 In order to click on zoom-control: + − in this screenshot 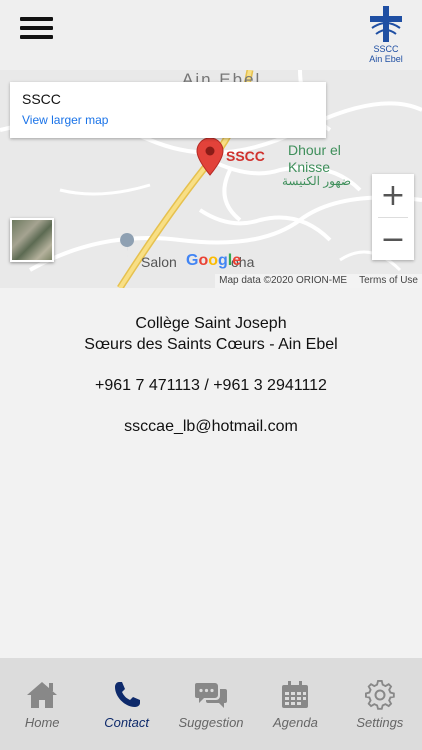, I will do `click(393, 217)`.